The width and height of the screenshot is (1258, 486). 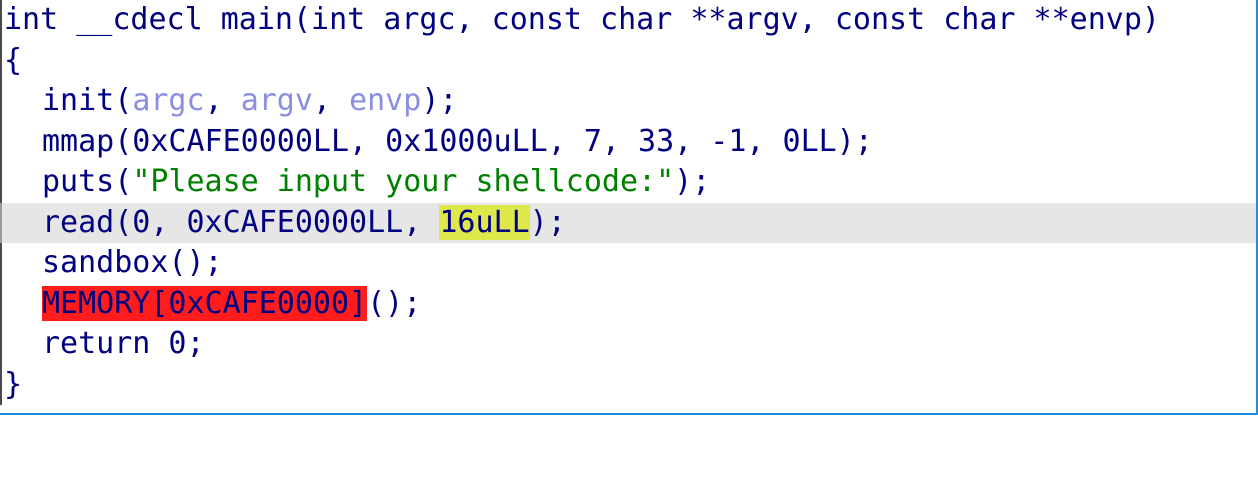 What do you see at coordinates (222, 100) in the screenshot?
I see `init-sep1: ,` at bounding box center [222, 100].